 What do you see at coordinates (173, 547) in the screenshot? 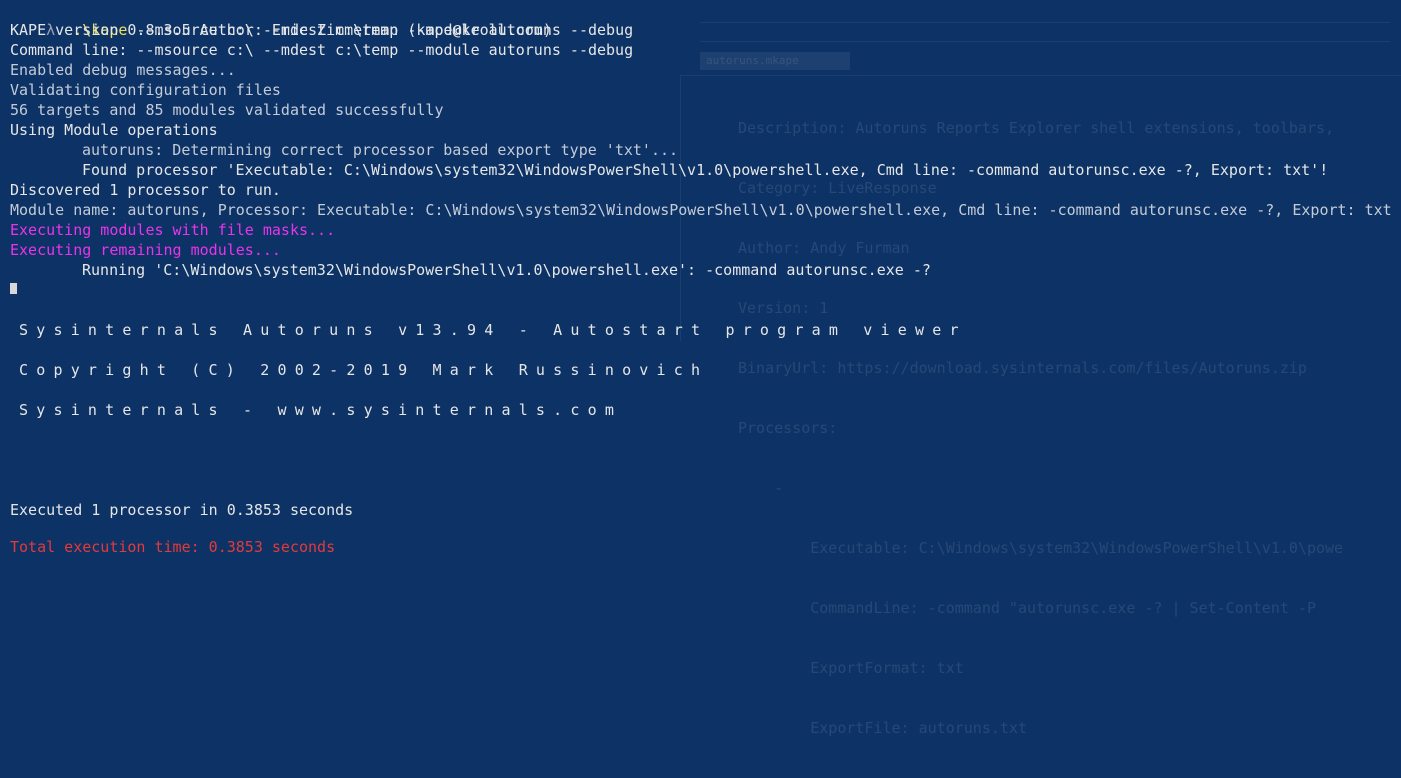
I see `total-execution-line: Total execution time: 0.3853 seconds` at bounding box center [173, 547].